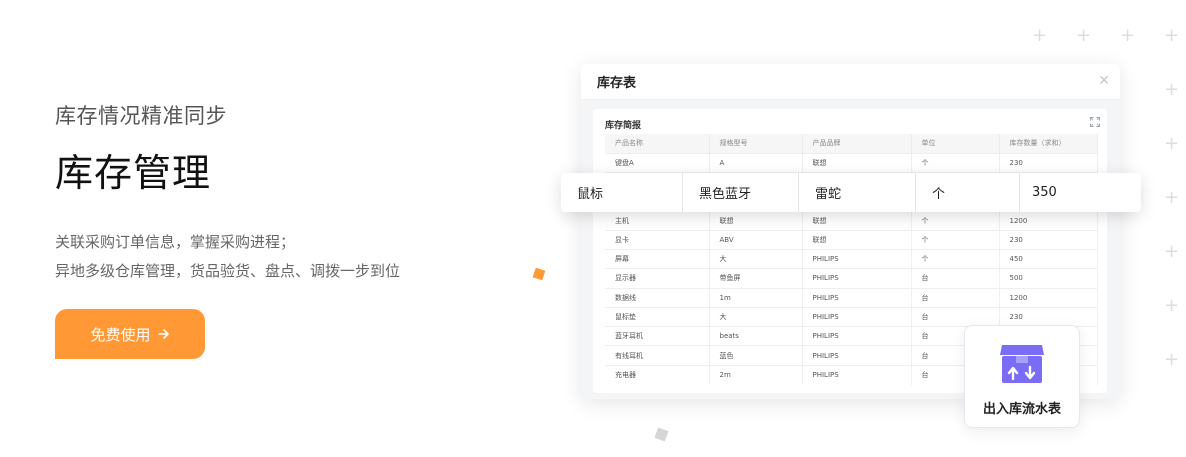  What do you see at coordinates (1044, 192) in the screenshot?
I see `highlight-cell-qty: 350` at bounding box center [1044, 192].